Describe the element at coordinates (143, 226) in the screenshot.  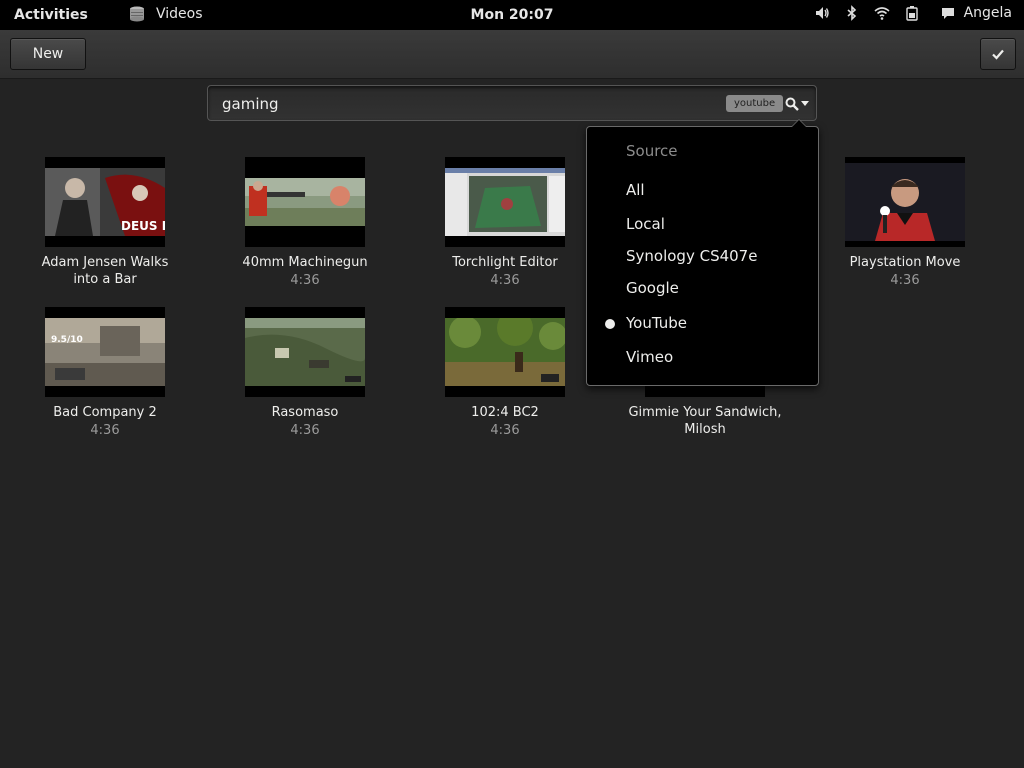
I see `deus-ex-logo-text: DEUS EX` at that location.